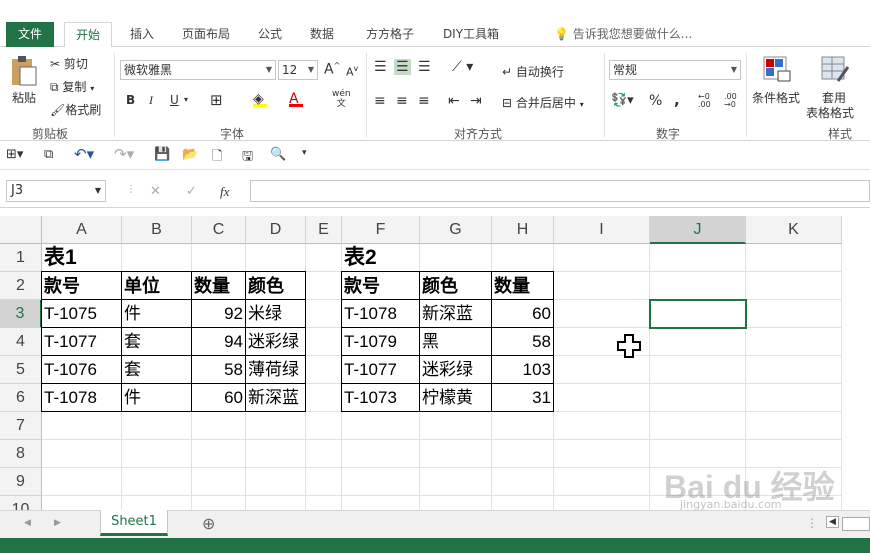  Describe the element at coordinates (424, 67) in the screenshot. I see `align-bottom-icon: ☰` at that location.